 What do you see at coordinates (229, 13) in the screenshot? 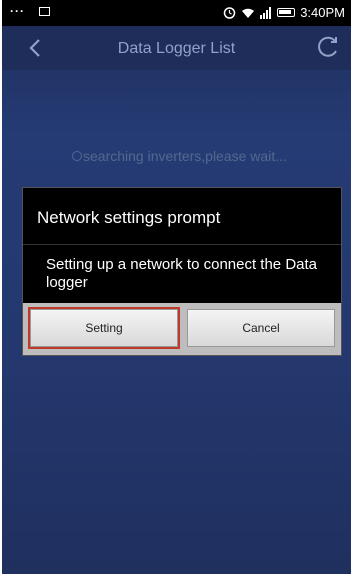
I see `alarm-icon` at bounding box center [229, 13].